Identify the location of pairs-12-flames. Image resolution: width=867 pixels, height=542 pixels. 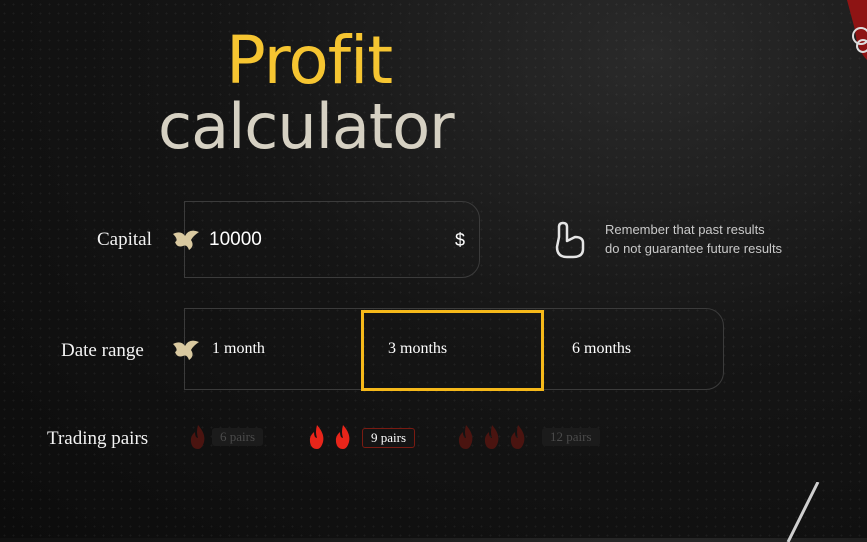
(492, 437).